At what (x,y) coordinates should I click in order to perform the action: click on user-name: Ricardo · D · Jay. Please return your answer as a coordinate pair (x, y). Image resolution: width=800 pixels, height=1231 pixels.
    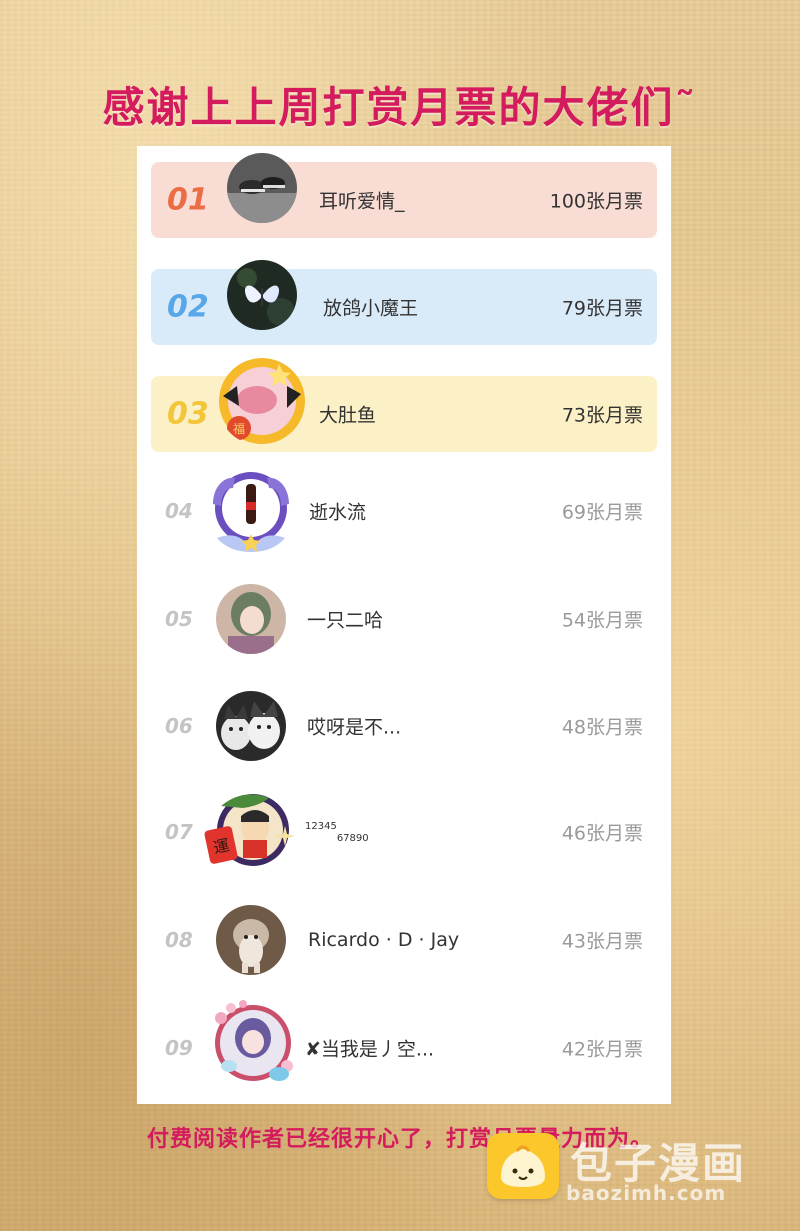
    Looking at the image, I should click on (384, 940).